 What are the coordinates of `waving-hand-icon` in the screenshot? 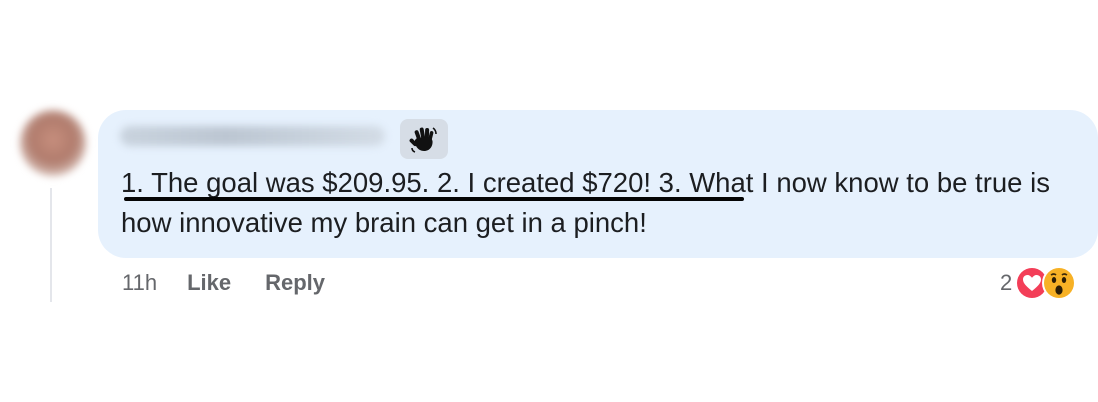 It's located at (424, 139).